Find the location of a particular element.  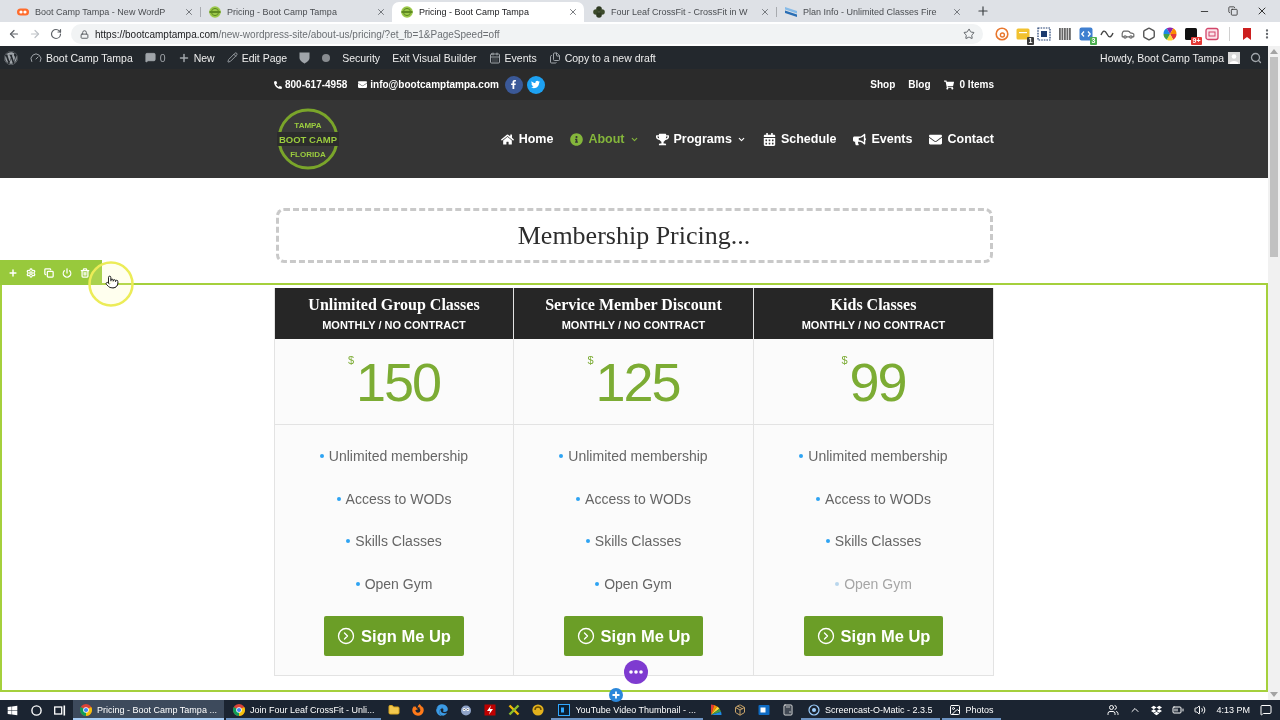

plus-icon is located at coordinates (183, 57).